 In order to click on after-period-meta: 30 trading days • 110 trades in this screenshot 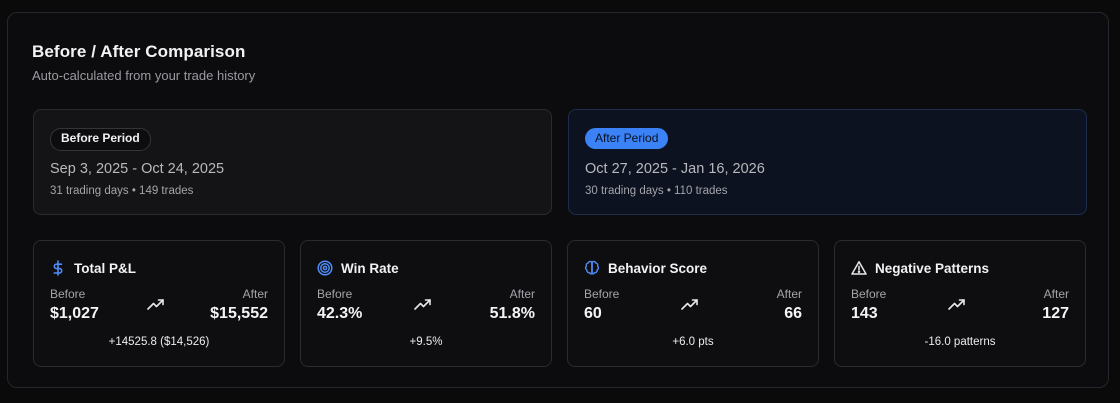, I will do `click(656, 191)`.